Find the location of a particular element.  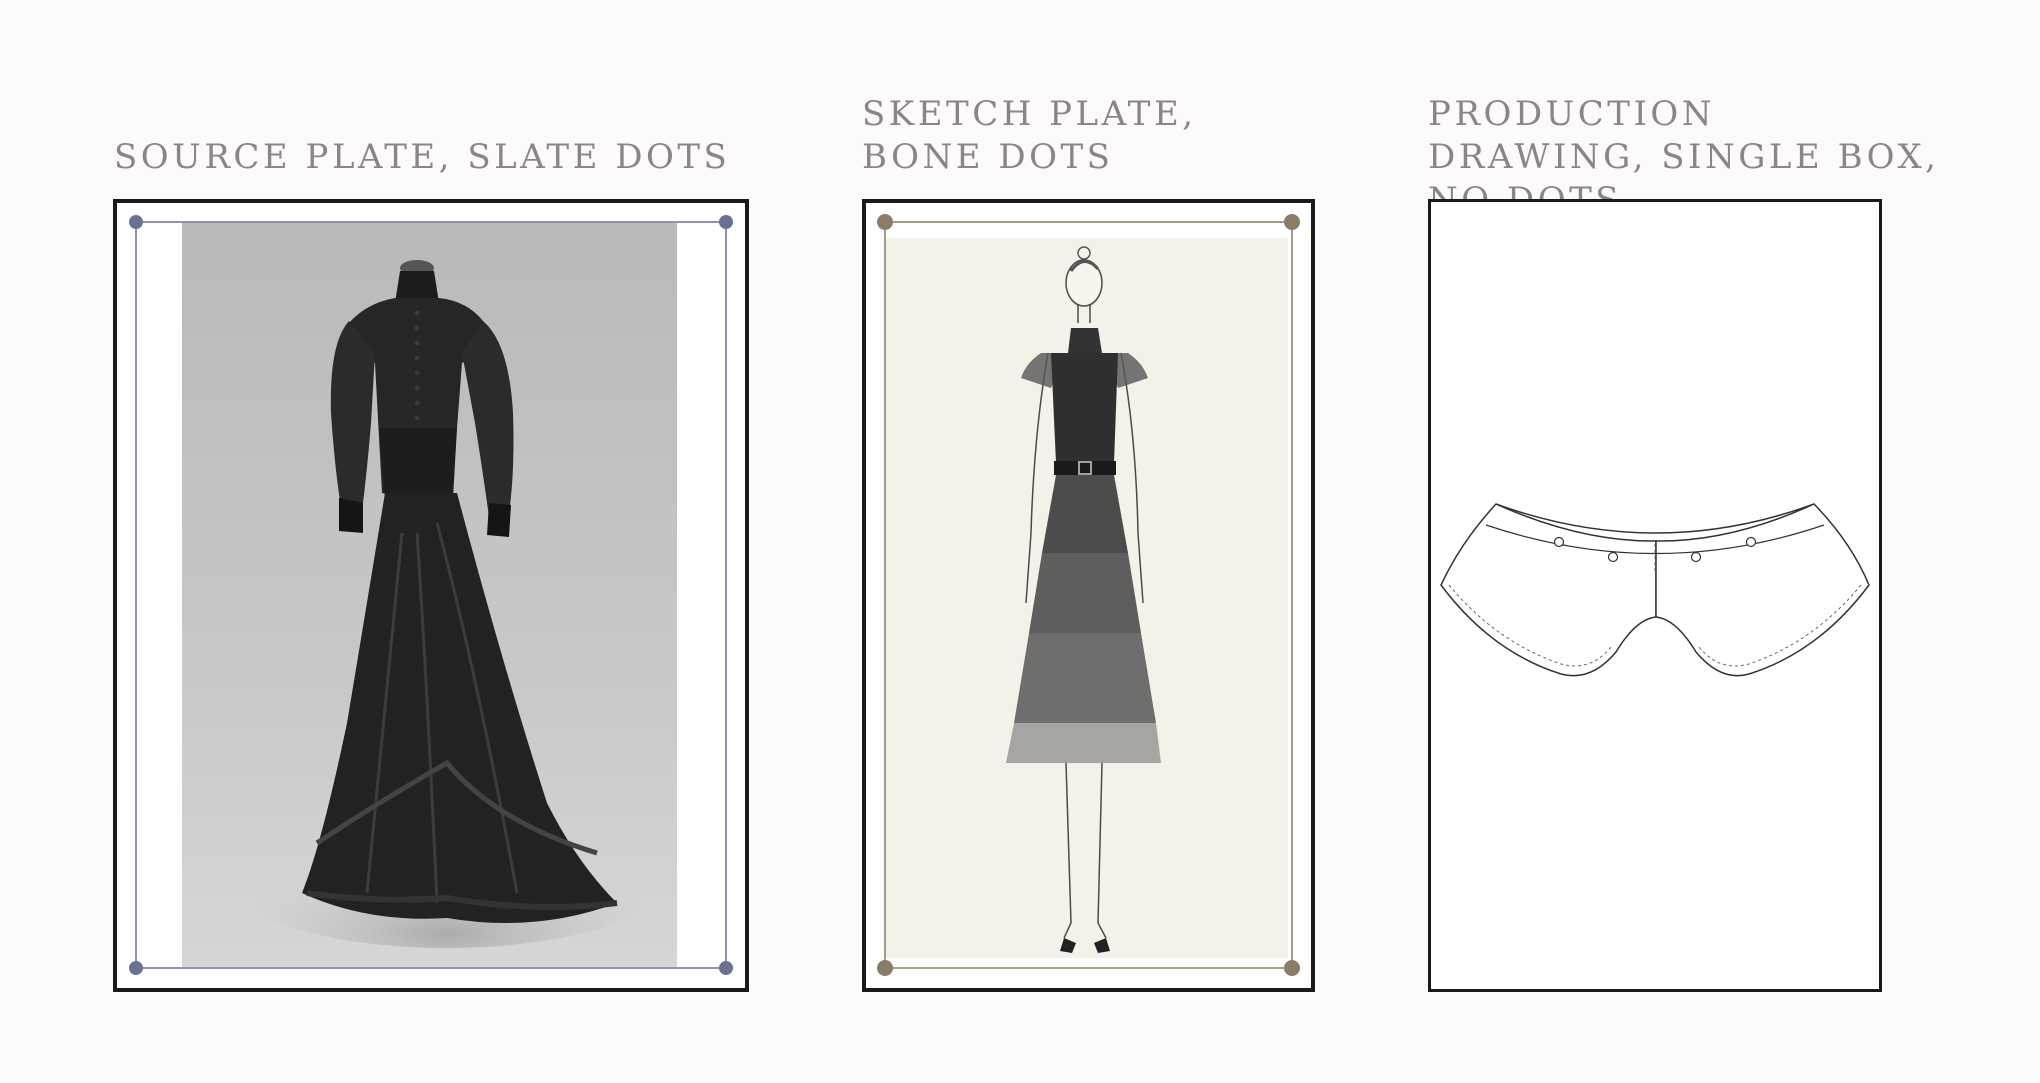

plate-caption-sketch: SKETCH PLATE, BONE DOTS is located at coordinates (1029, 135).